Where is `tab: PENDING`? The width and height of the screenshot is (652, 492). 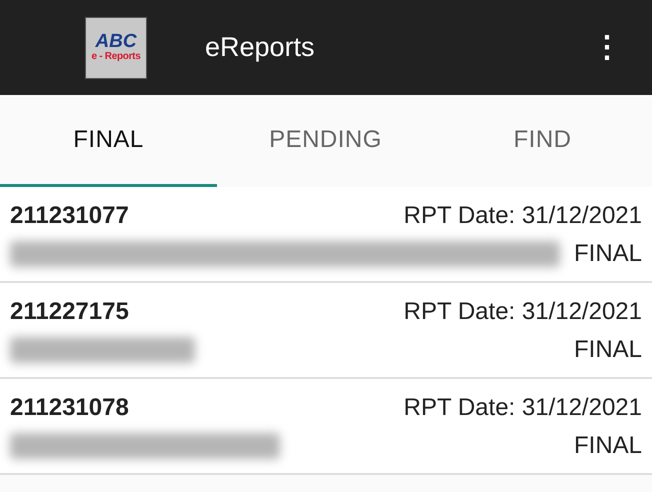 tab: PENDING is located at coordinates (325, 141).